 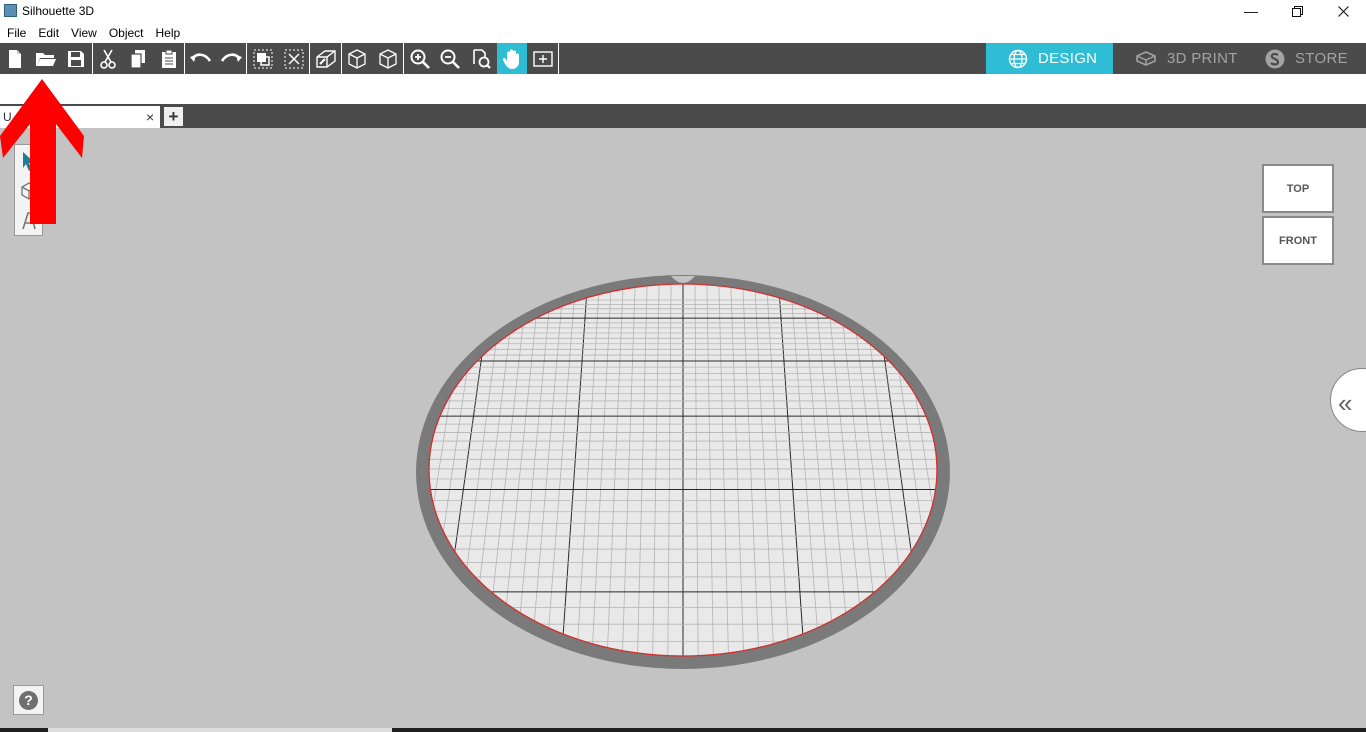 I want to click on close-icon, so click(x=1343, y=11).